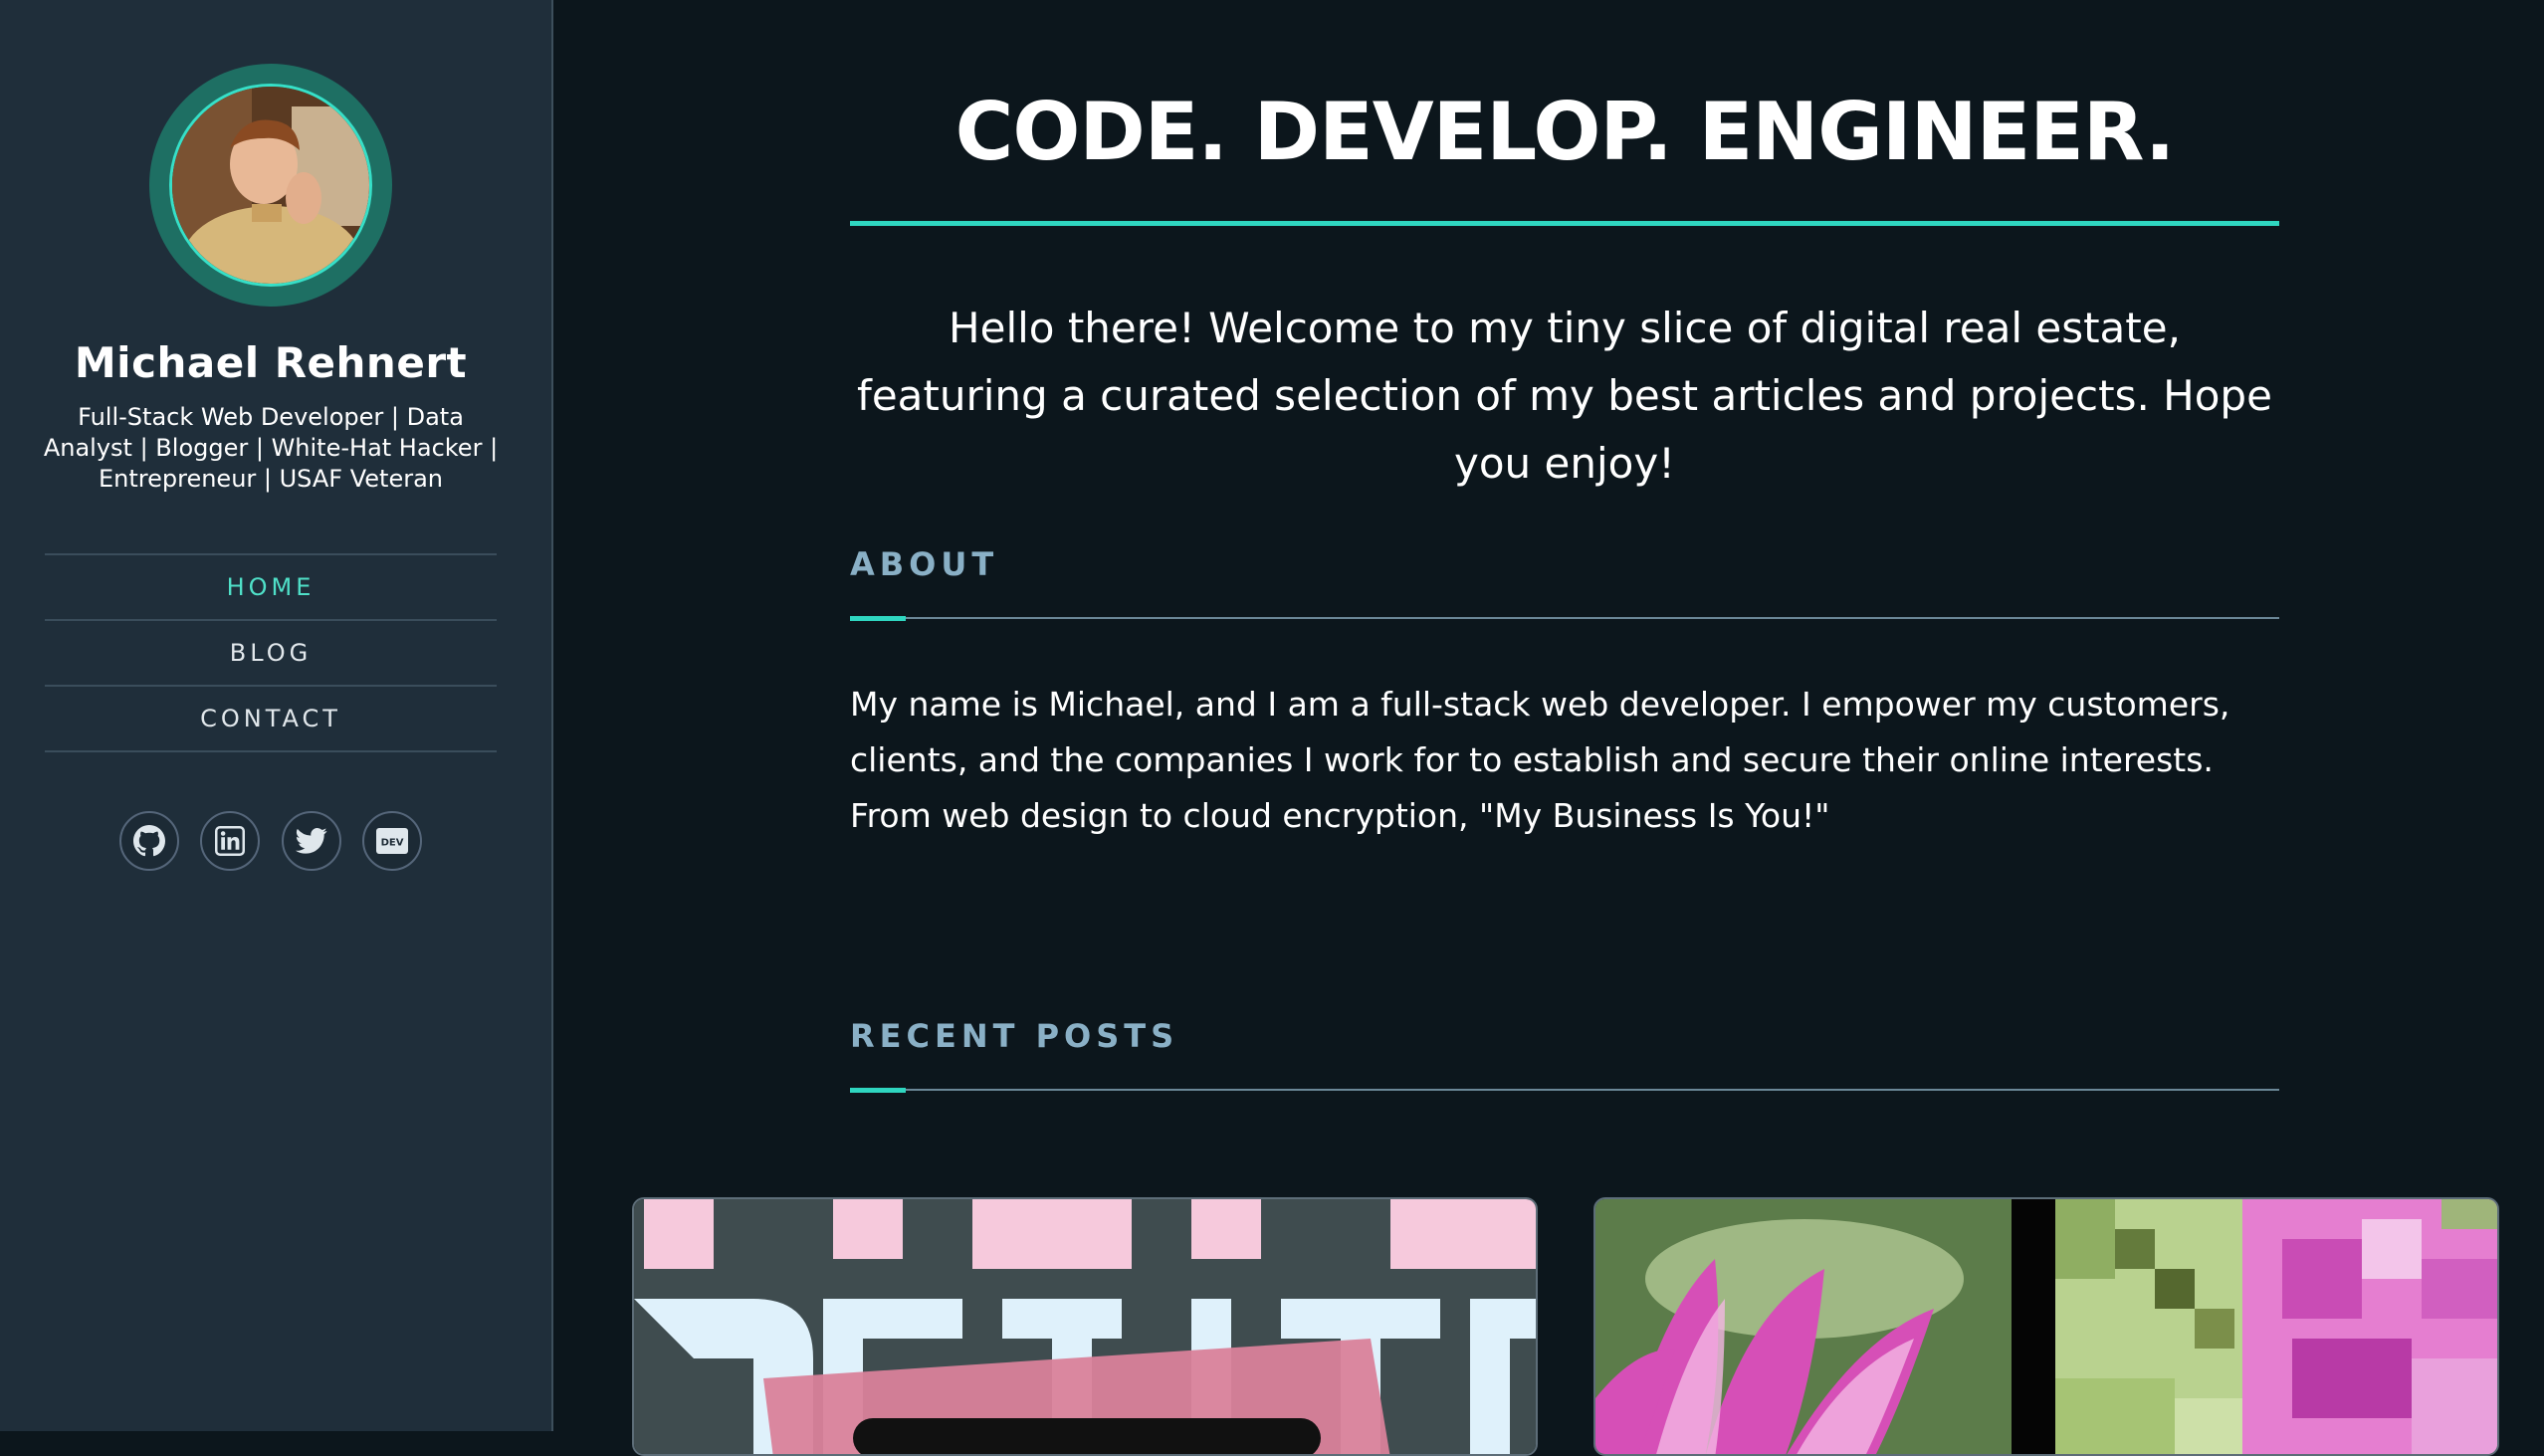 This screenshot has width=2544, height=1456. I want to click on github-link, so click(149, 841).